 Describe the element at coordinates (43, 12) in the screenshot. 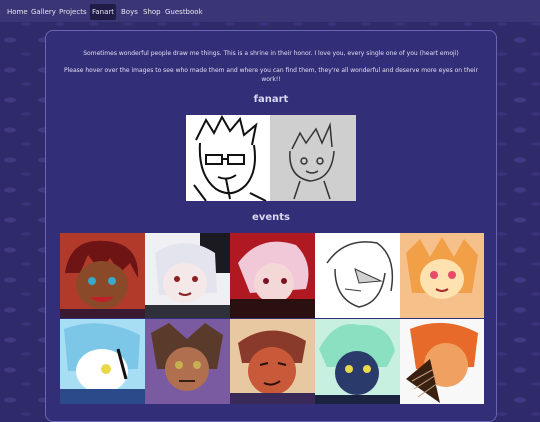

I see `nav-gallery: Gallery` at that location.